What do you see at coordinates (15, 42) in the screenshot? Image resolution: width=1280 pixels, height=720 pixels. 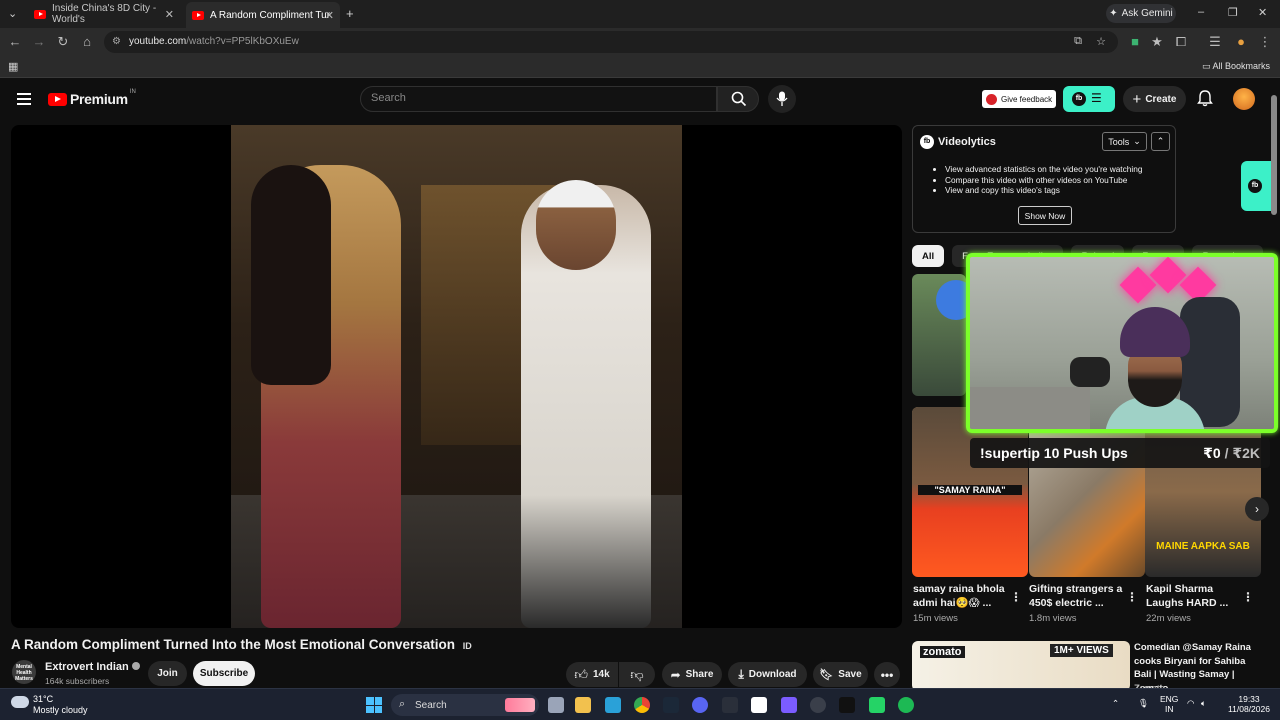 I see `back-icon: ←` at bounding box center [15, 42].